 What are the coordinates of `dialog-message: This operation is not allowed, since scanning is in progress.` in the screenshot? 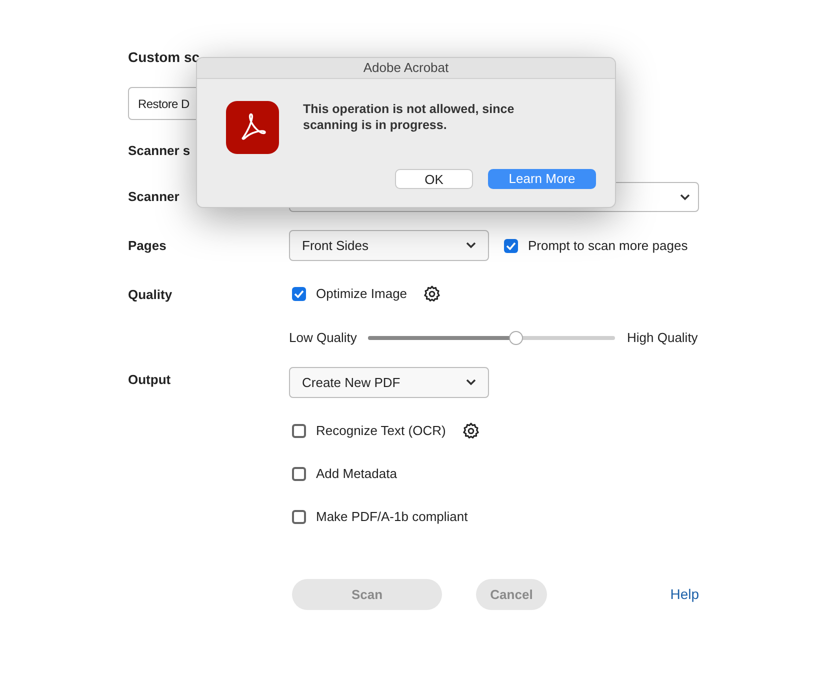 It's located at (409, 117).